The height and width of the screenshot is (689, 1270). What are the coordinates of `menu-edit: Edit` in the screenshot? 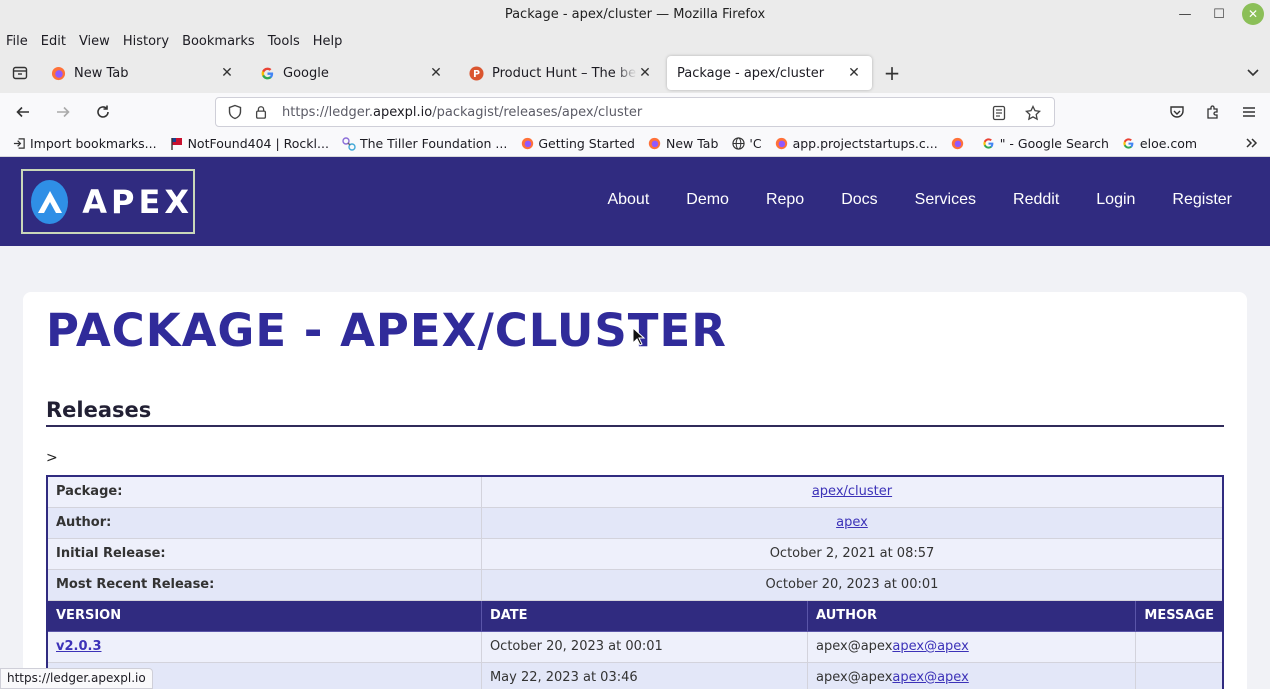 It's located at (53, 41).